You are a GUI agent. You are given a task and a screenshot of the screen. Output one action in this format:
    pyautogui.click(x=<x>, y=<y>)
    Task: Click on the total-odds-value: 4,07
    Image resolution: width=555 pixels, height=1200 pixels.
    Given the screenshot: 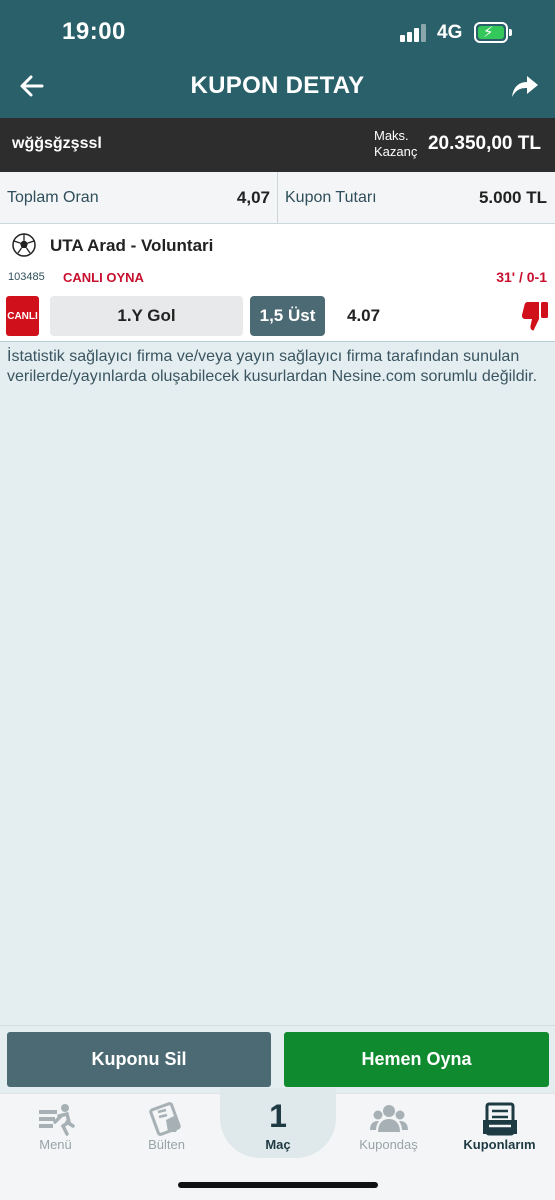 What is the action you would take?
    pyautogui.click(x=253, y=197)
    